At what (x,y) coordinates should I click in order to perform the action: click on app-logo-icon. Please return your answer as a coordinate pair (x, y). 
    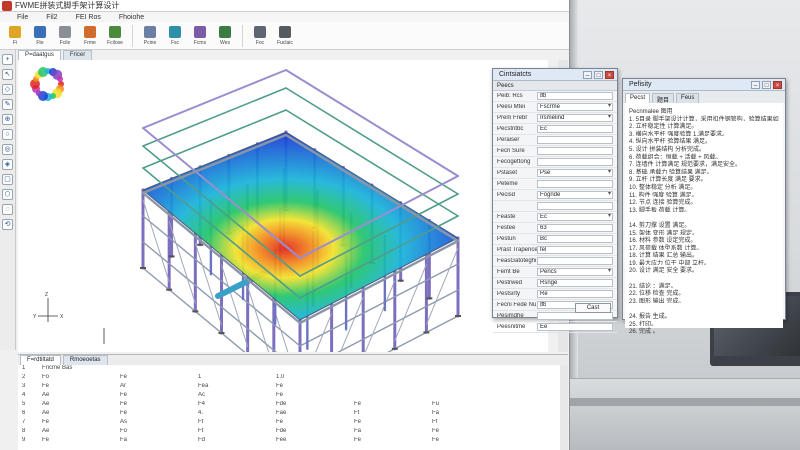
    Looking at the image, I should click on (7, 5).